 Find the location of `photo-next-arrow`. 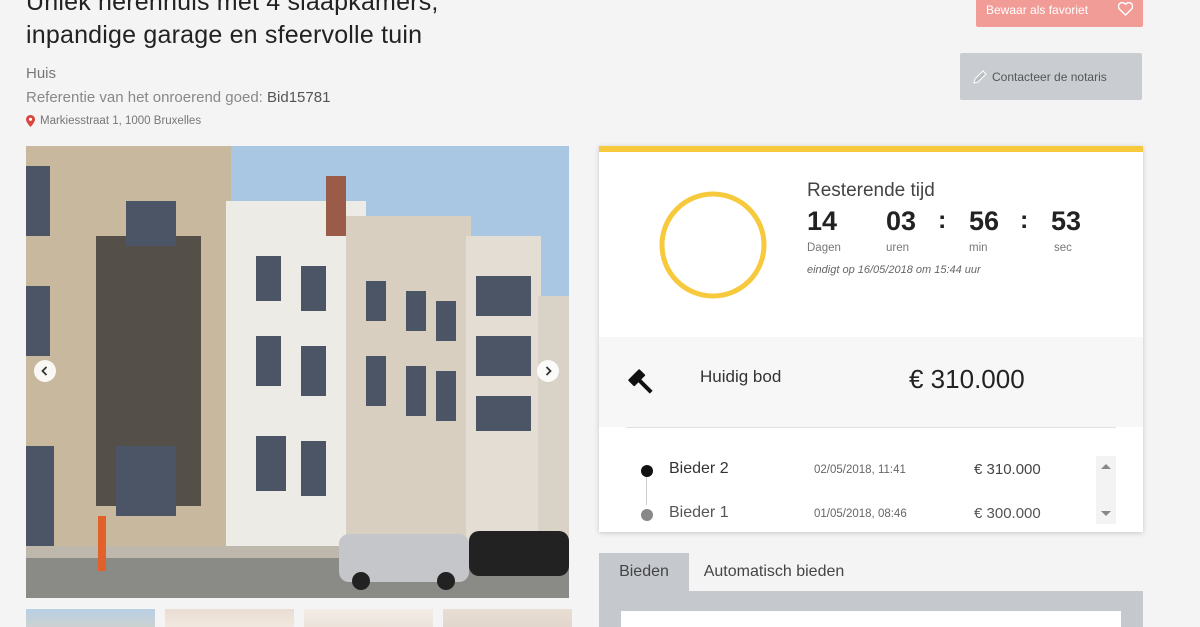

photo-next-arrow is located at coordinates (548, 371).